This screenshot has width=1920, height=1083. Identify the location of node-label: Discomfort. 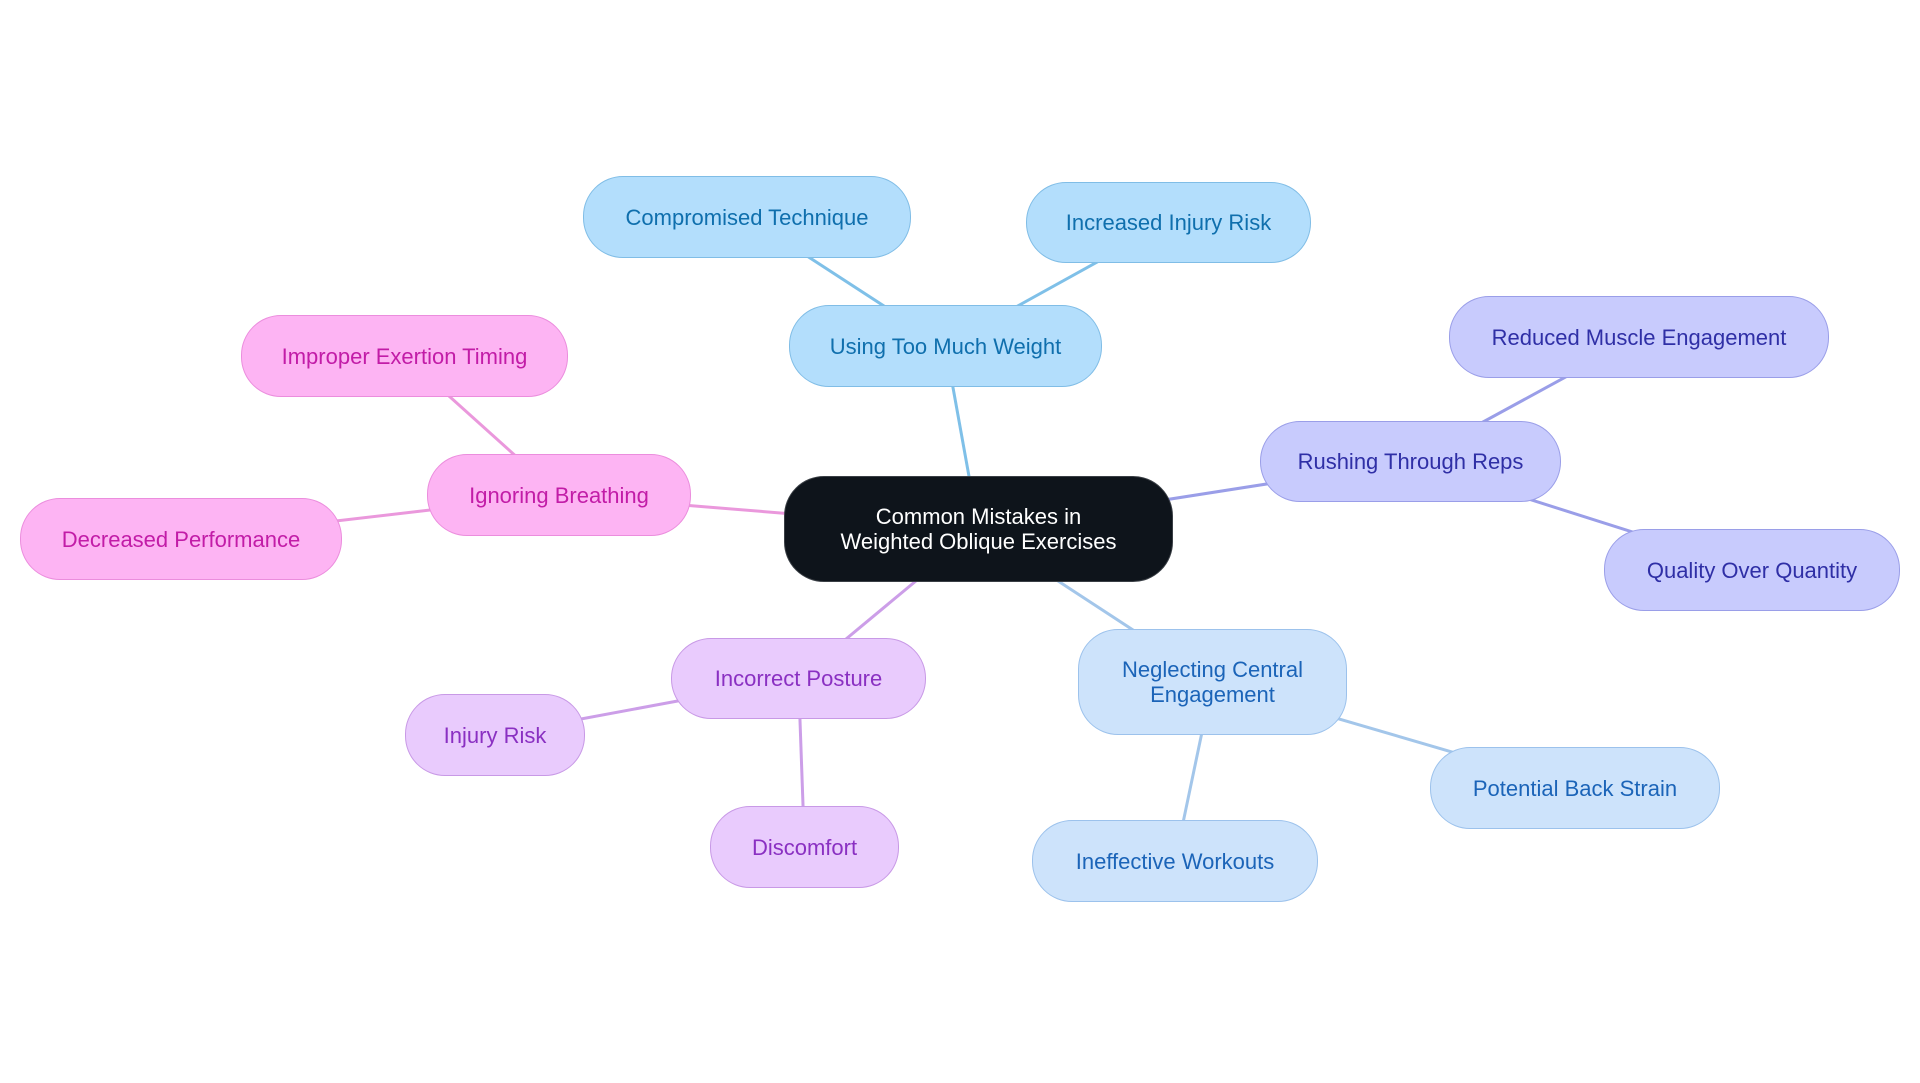
(804, 847).